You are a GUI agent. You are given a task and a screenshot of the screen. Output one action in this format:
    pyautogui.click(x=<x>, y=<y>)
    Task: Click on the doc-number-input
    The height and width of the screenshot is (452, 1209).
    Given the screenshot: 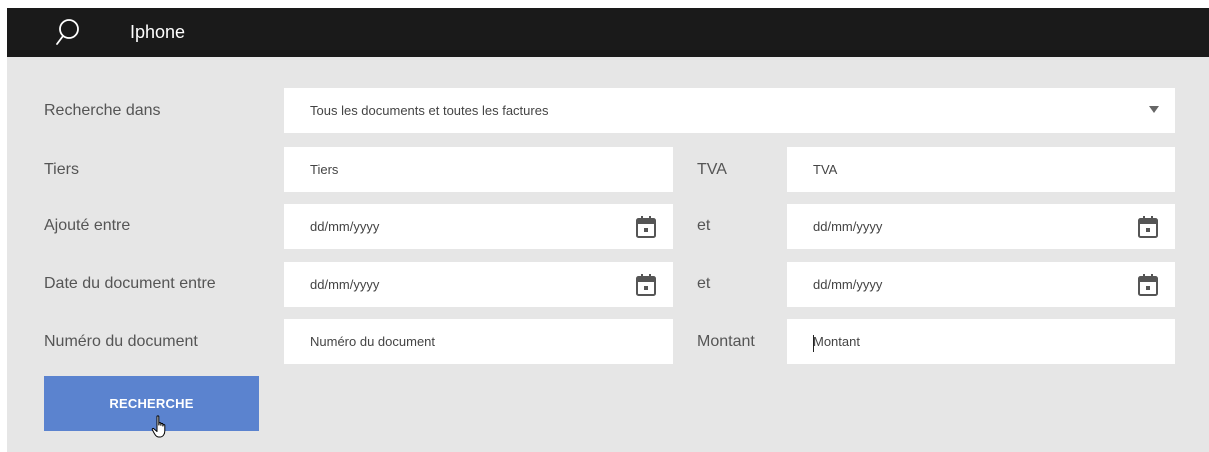 What is the action you would take?
    pyautogui.click(x=478, y=341)
    